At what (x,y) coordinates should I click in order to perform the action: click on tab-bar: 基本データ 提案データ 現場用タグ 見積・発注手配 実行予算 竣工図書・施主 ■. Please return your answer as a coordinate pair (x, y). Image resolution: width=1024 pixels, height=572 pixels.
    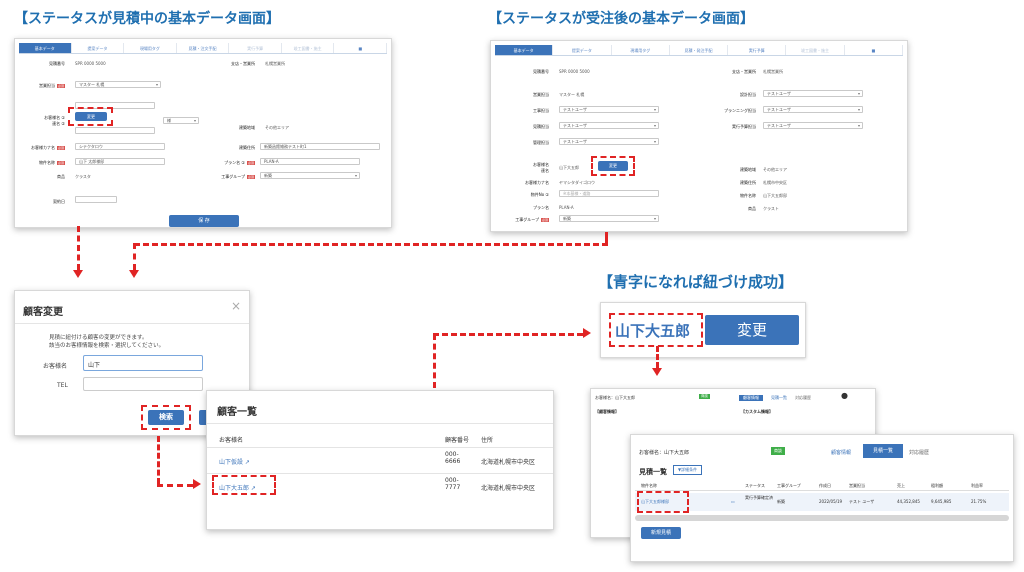
    Looking at the image, I should click on (699, 50).